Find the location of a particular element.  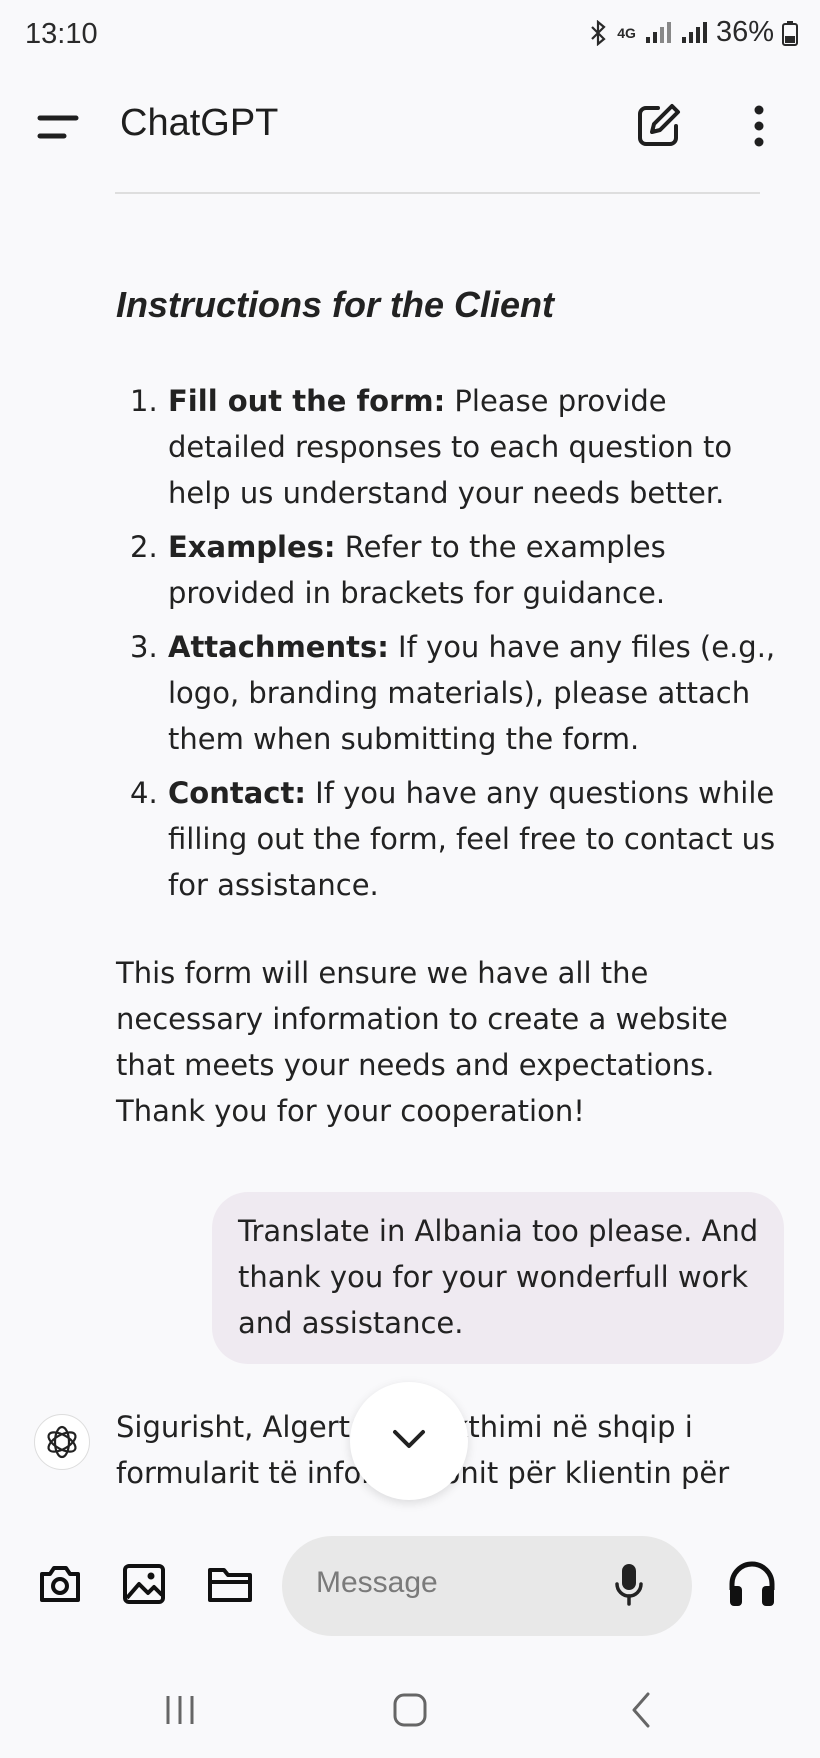

chevron-down-icon is located at coordinates (409, 1441).